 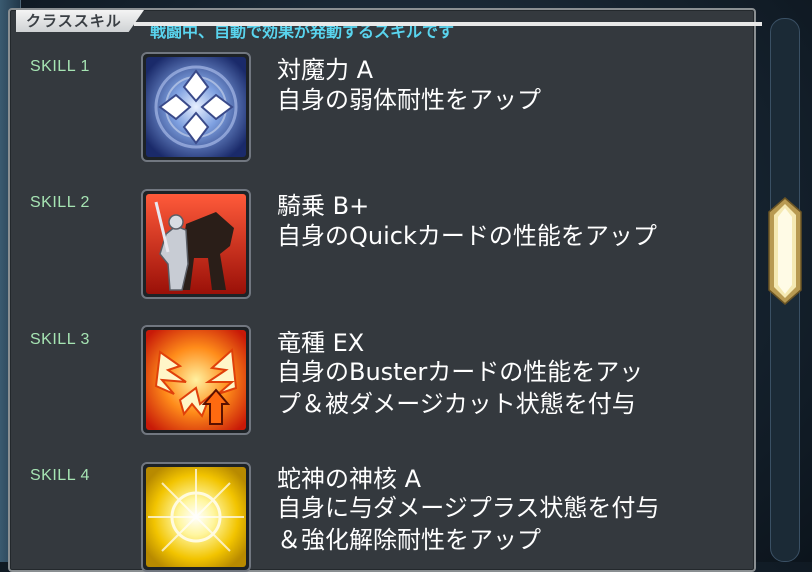 I want to click on magic-resistance-icon, so click(x=196, y=107).